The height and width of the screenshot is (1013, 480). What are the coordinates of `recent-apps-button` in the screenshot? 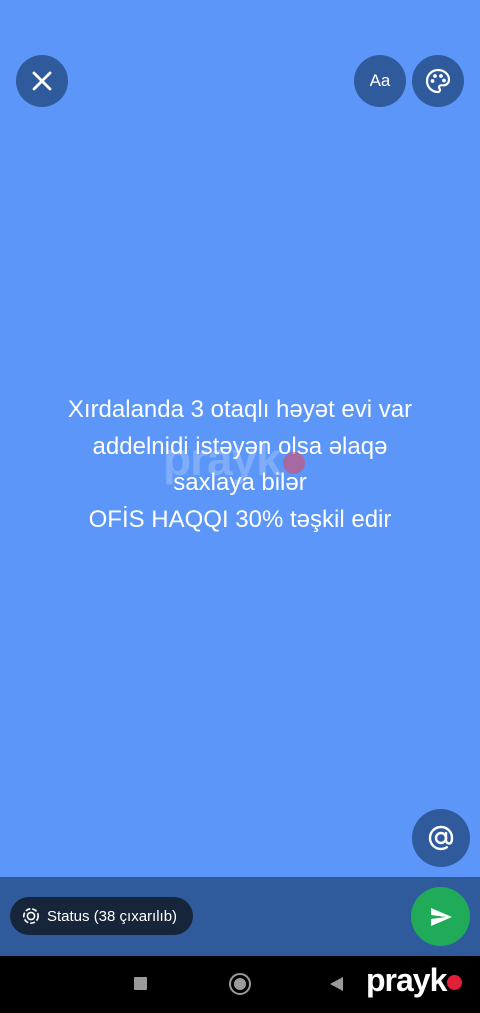 It's located at (140, 983).